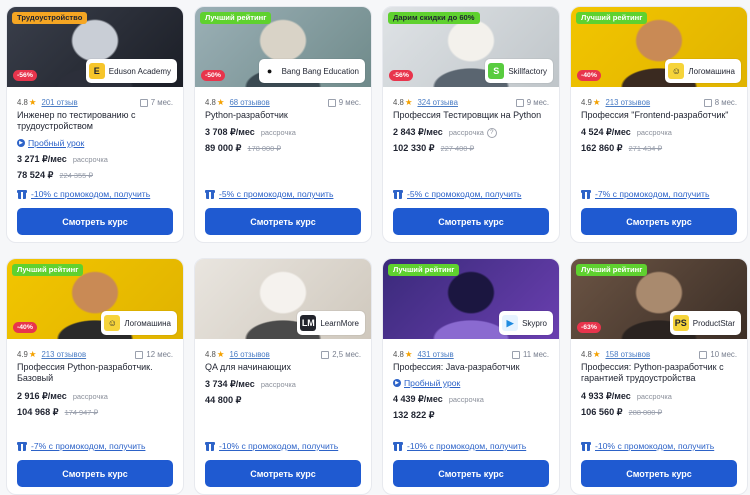 The height and width of the screenshot is (495, 750). I want to click on play-icon: ▶, so click(21, 143).